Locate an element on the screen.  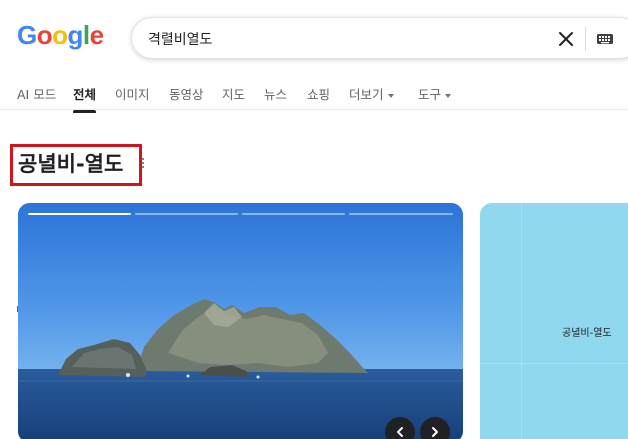
search-box: 격렬비열도 is located at coordinates (379, 38).